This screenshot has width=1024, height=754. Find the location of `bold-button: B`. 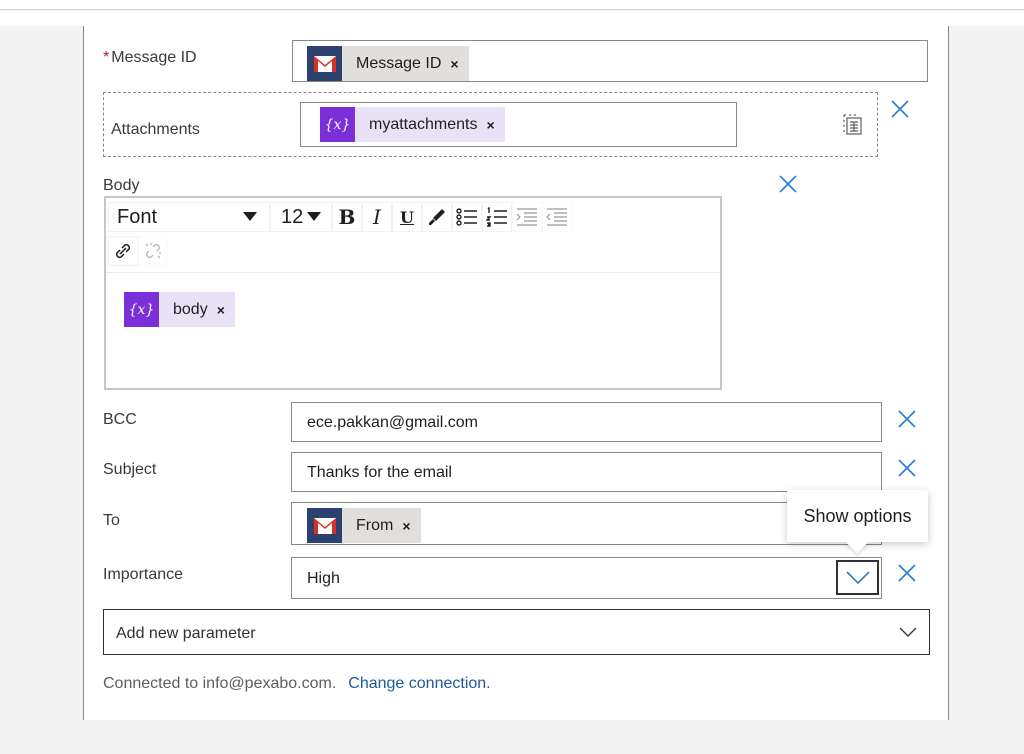

bold-button: B is located at coordinates (347, 217).